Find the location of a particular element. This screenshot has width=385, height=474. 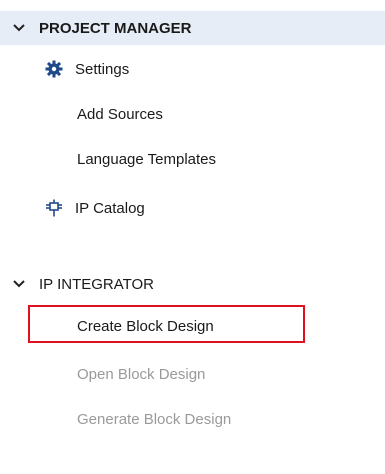

nav-item-label: Create Block Design is located at coordinates (145, 326).